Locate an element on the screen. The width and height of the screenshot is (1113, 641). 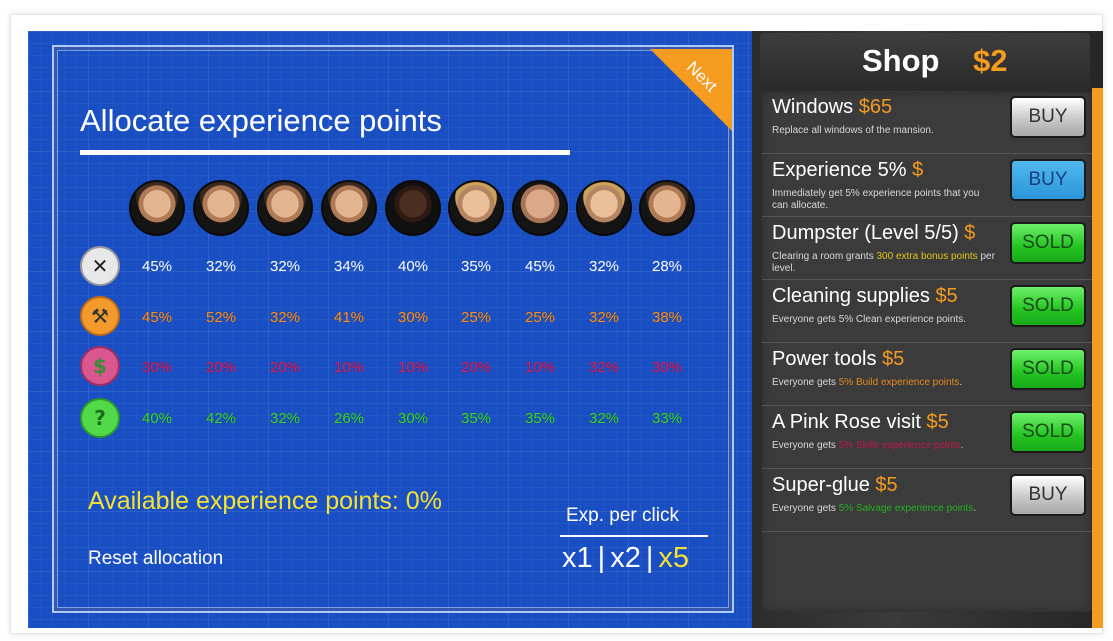
description-segment: Replace all windows of the mansion. is located at coordinates (853, 130).